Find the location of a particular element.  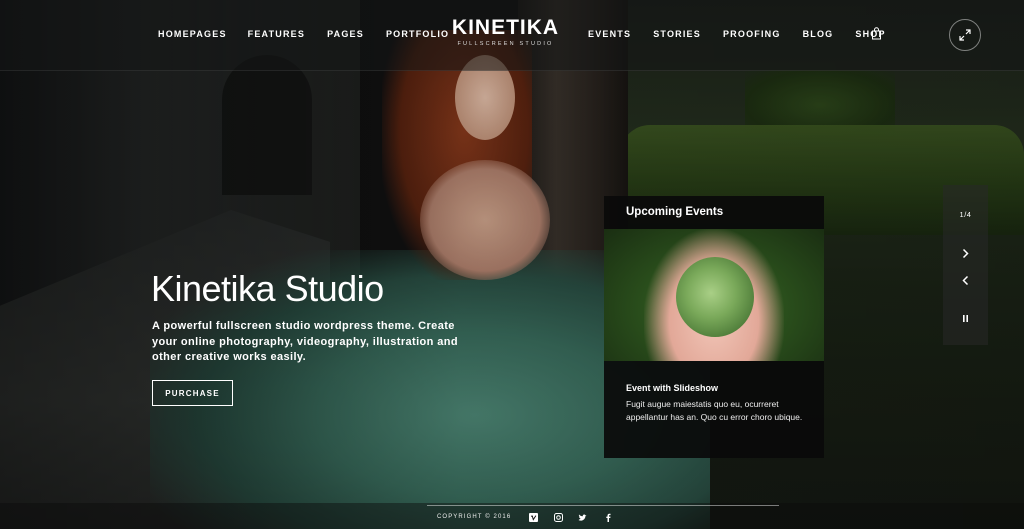

next-arrow-icon is located at coordinates (965, 253).